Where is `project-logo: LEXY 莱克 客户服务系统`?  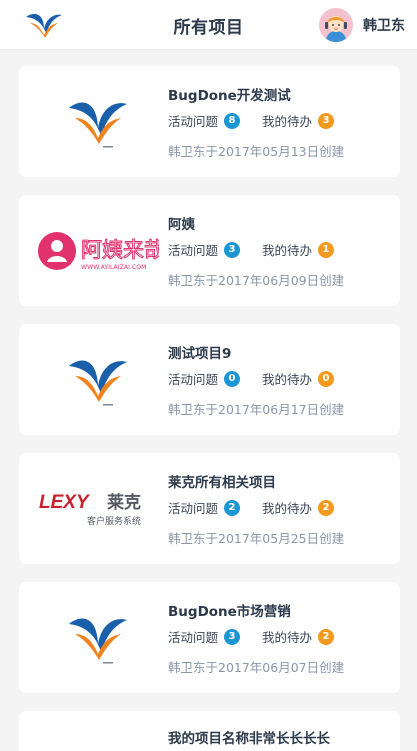
project-logo: LEXY 莱克 客户服务系统 is located at coordinates (98, 509).